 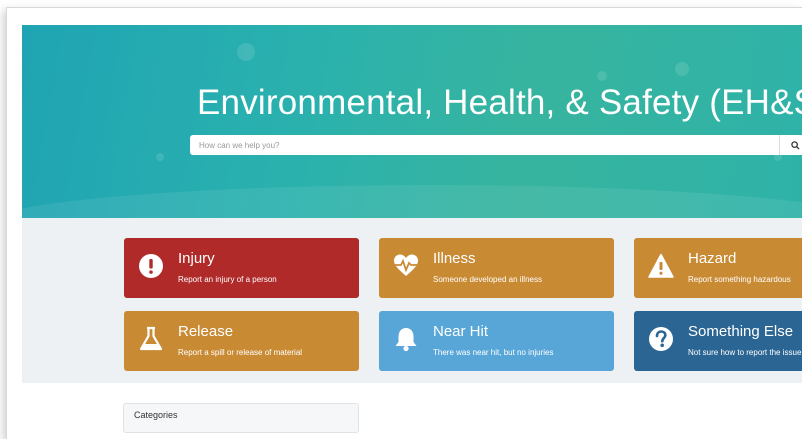 I want to click on categories-heading: Categories, so click(x=156, y=415).